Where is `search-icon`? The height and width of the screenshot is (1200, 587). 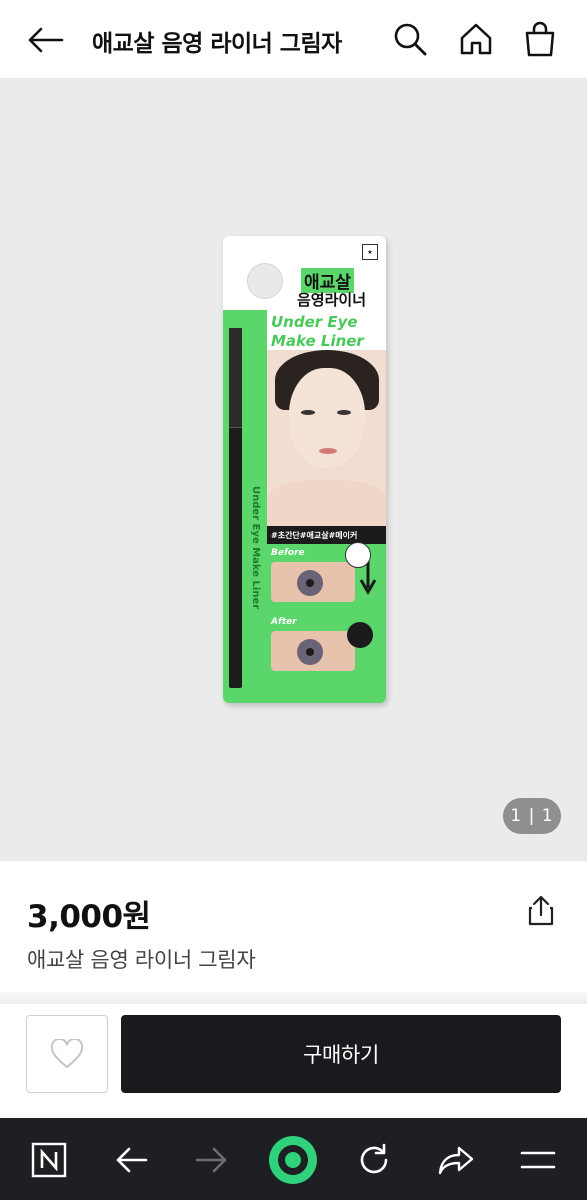
search-icon is located at coordinates (410, 39).